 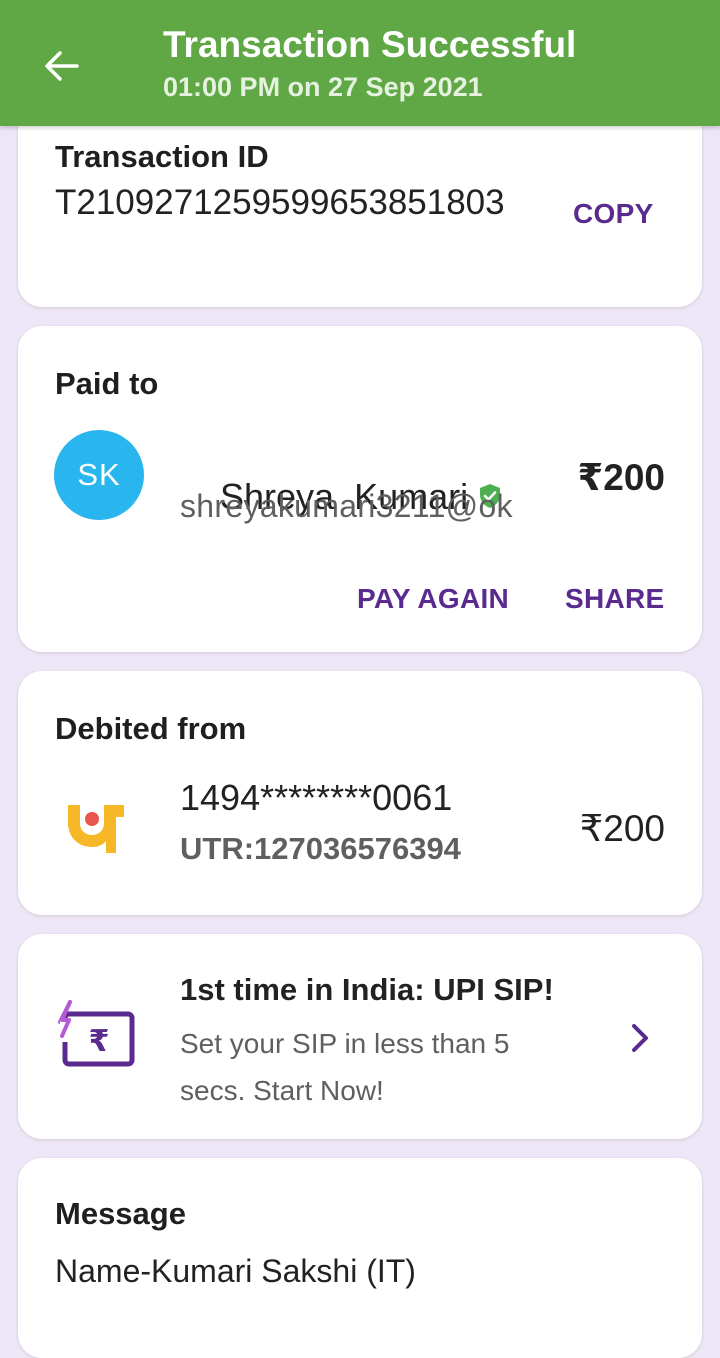 I want to click on message-text: Name-Kumari Sakshi (IT), so click(x=235, y=1271).